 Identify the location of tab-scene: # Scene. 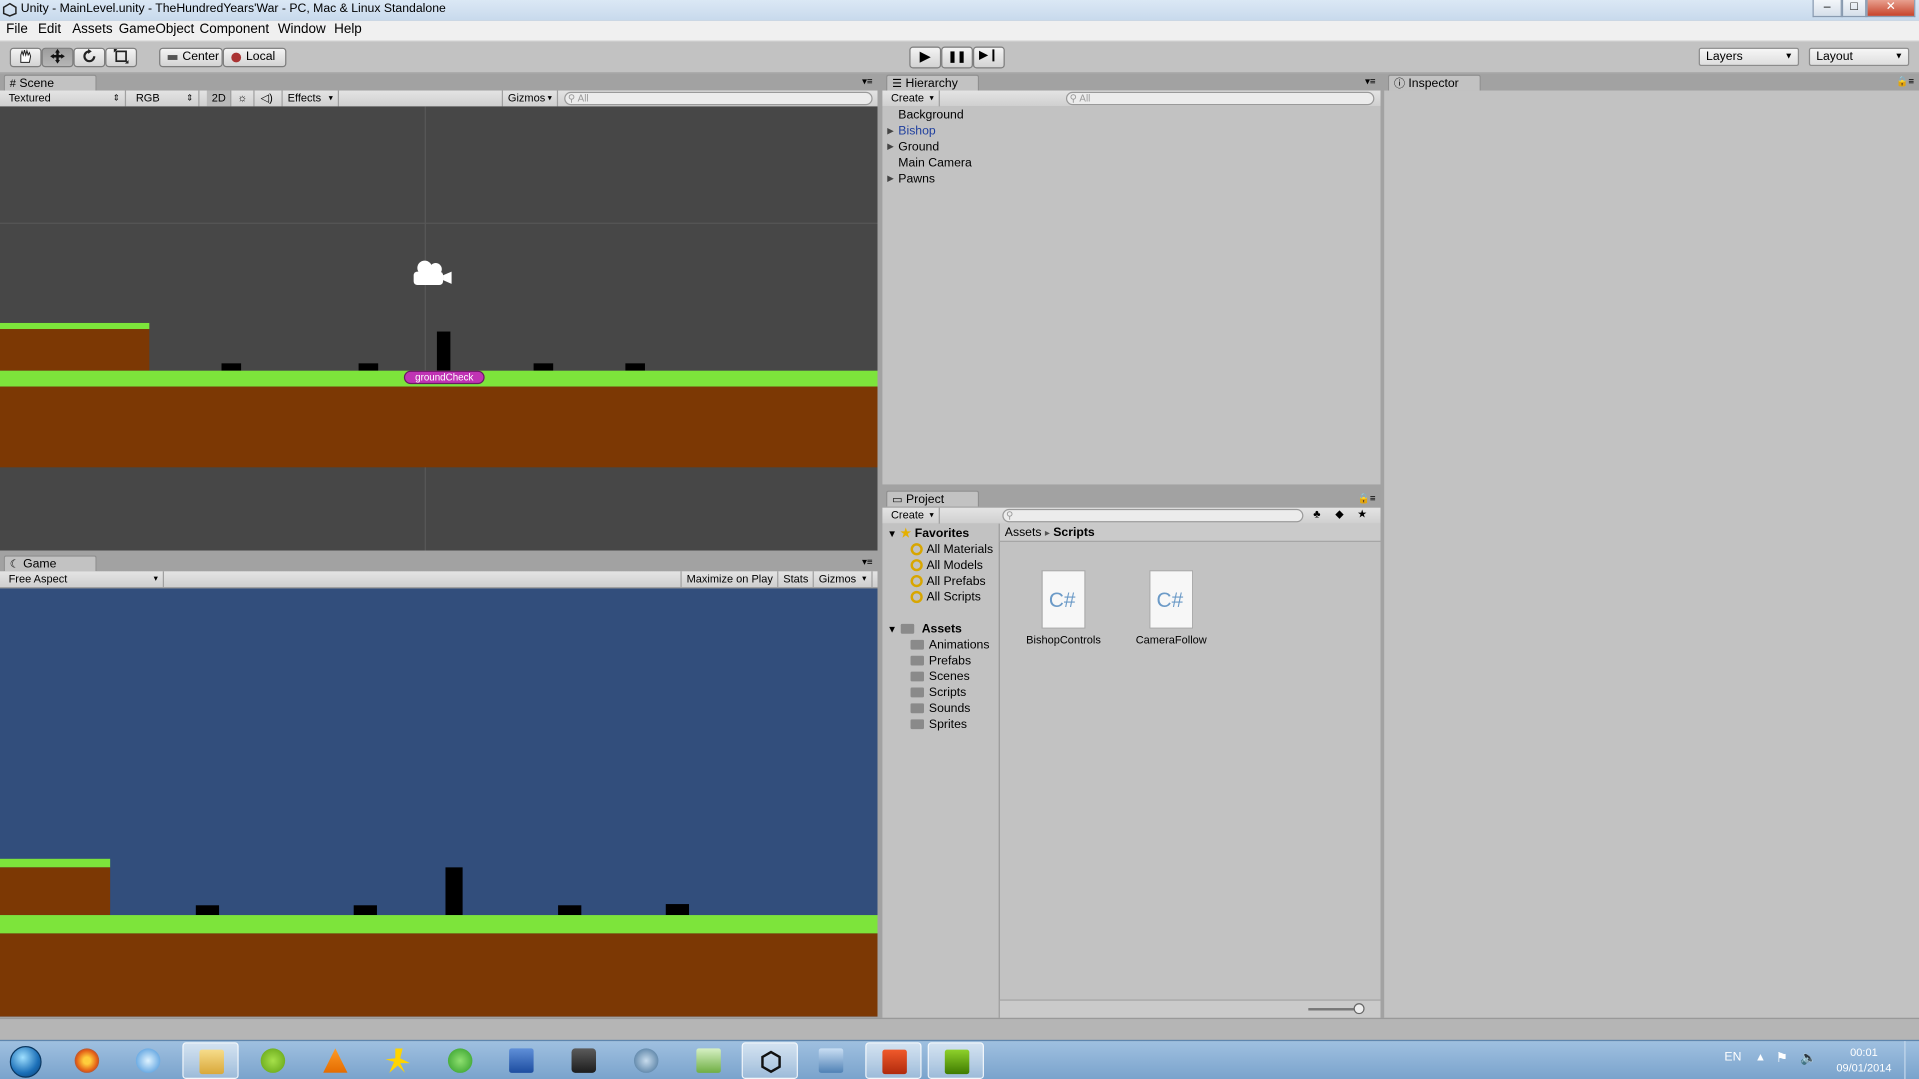
(50, 82).